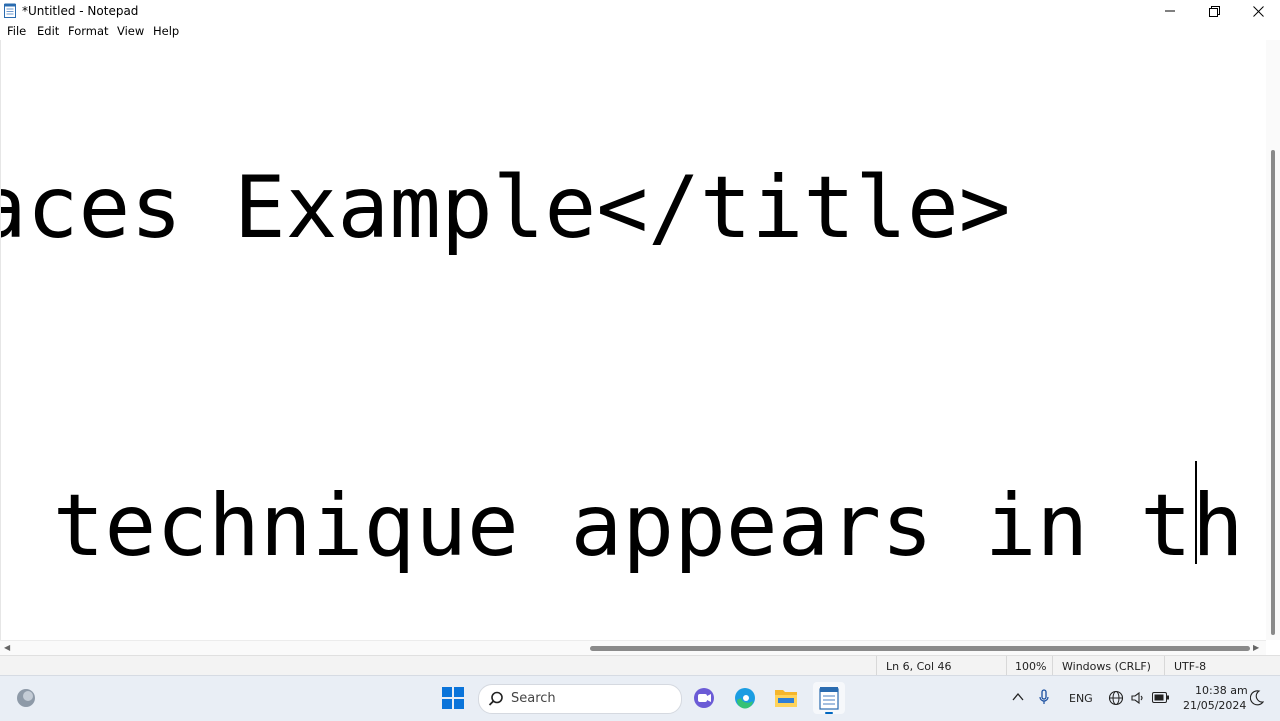 The image size is (1280, 721). I want to click on vertical-scroll-thumb, so click(1273, 392).